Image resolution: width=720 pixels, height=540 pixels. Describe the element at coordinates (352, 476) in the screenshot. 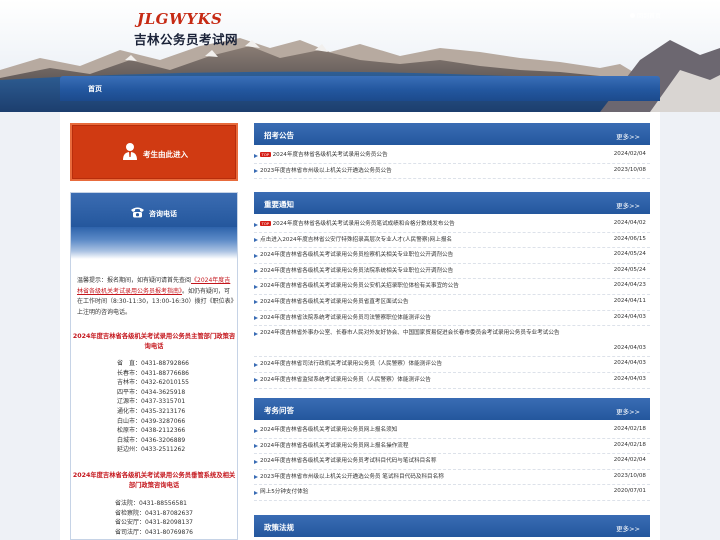

I see `article-title-text: 2023年度吉林省市州级以上机关公开遴选公务员 笔试科目代码及科目名称` at that location.